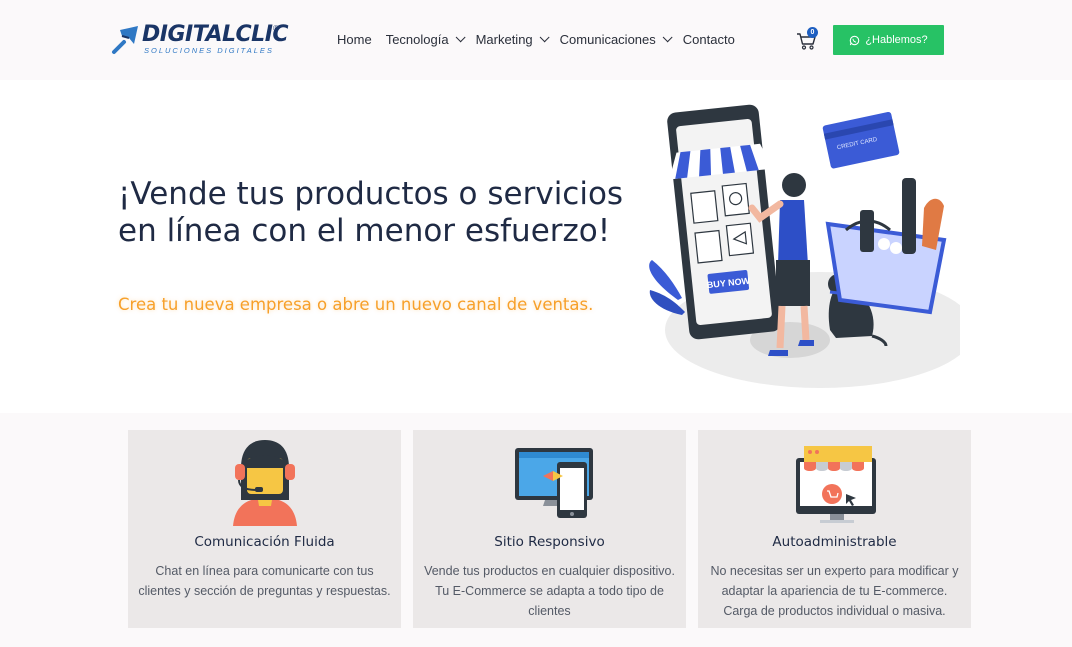 The height and width of the screenshot is (647, 1072). Describe the element at coordinates (607, 39) in the screenshot. I see `nav-item-label: Comunicaciones` at that location.